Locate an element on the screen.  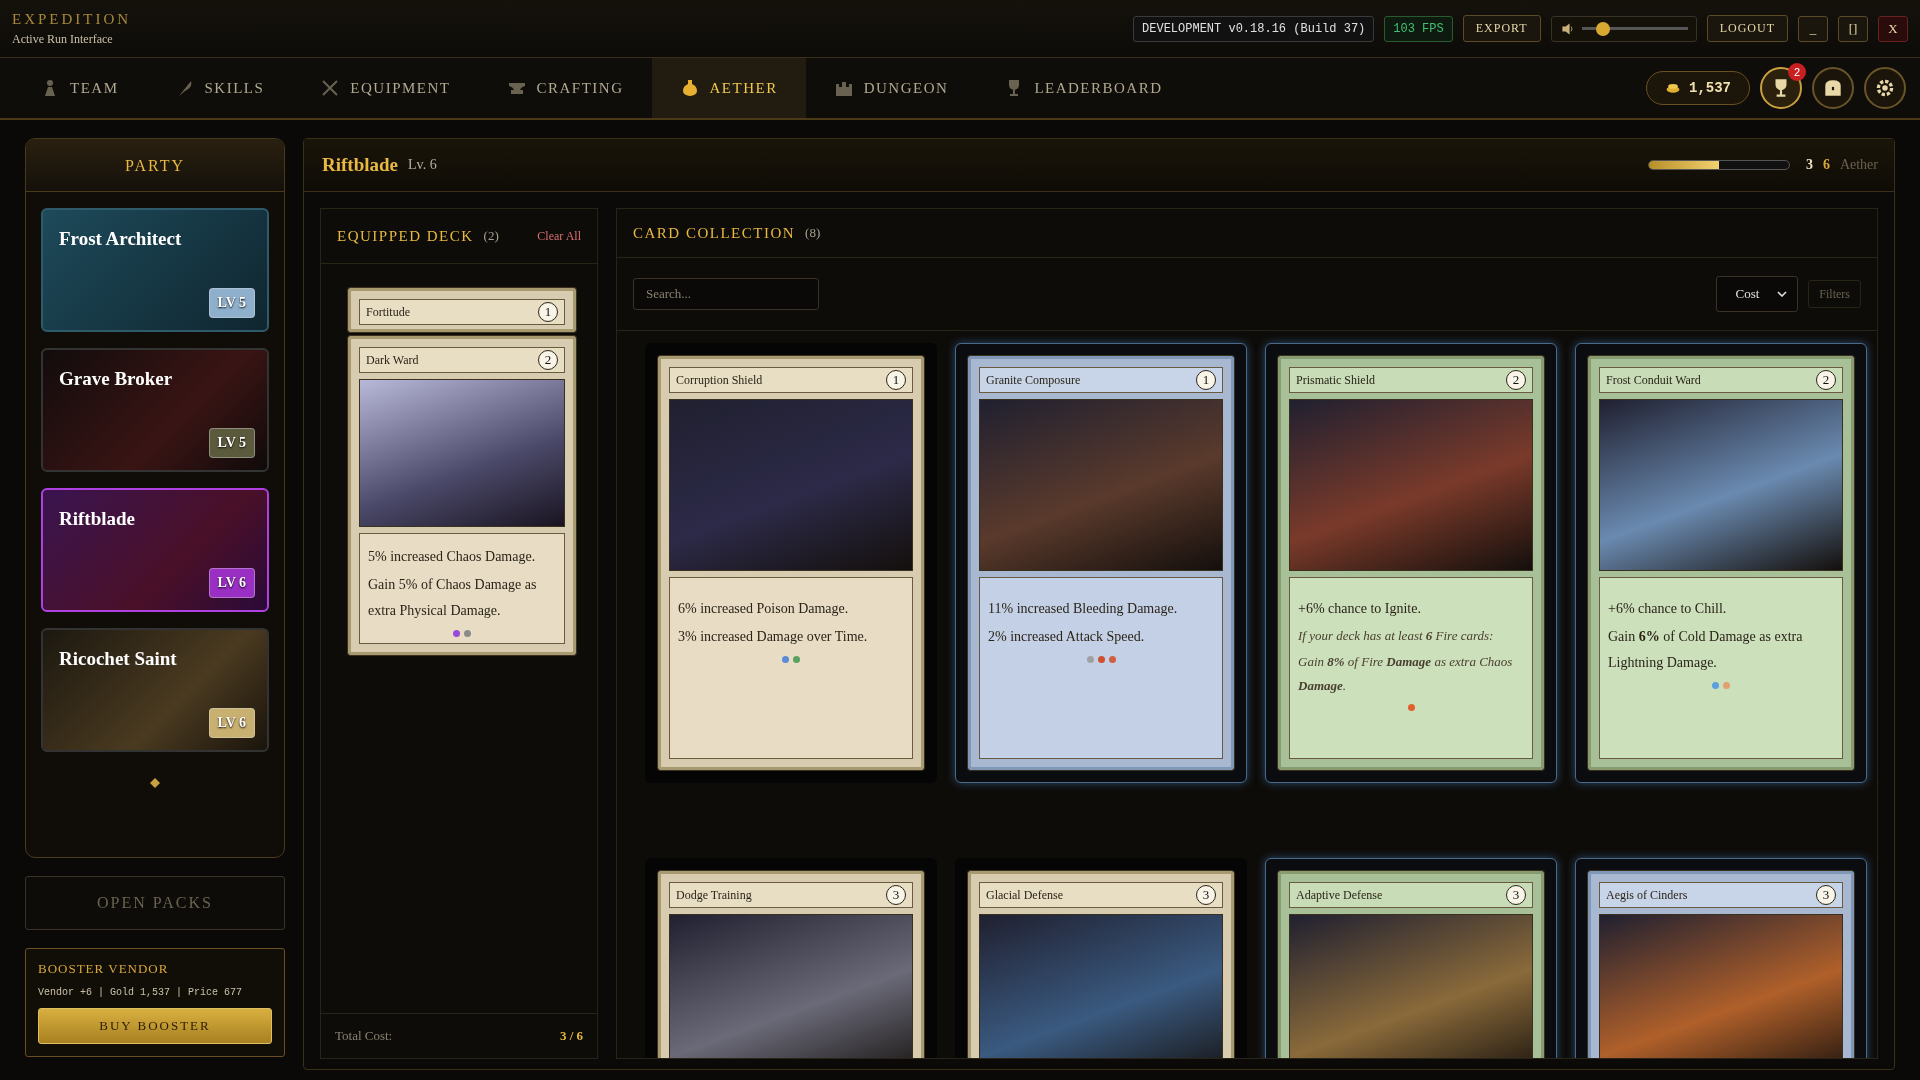
card-title: Frost Conduit Ward is located at coordinates (1653, 380).